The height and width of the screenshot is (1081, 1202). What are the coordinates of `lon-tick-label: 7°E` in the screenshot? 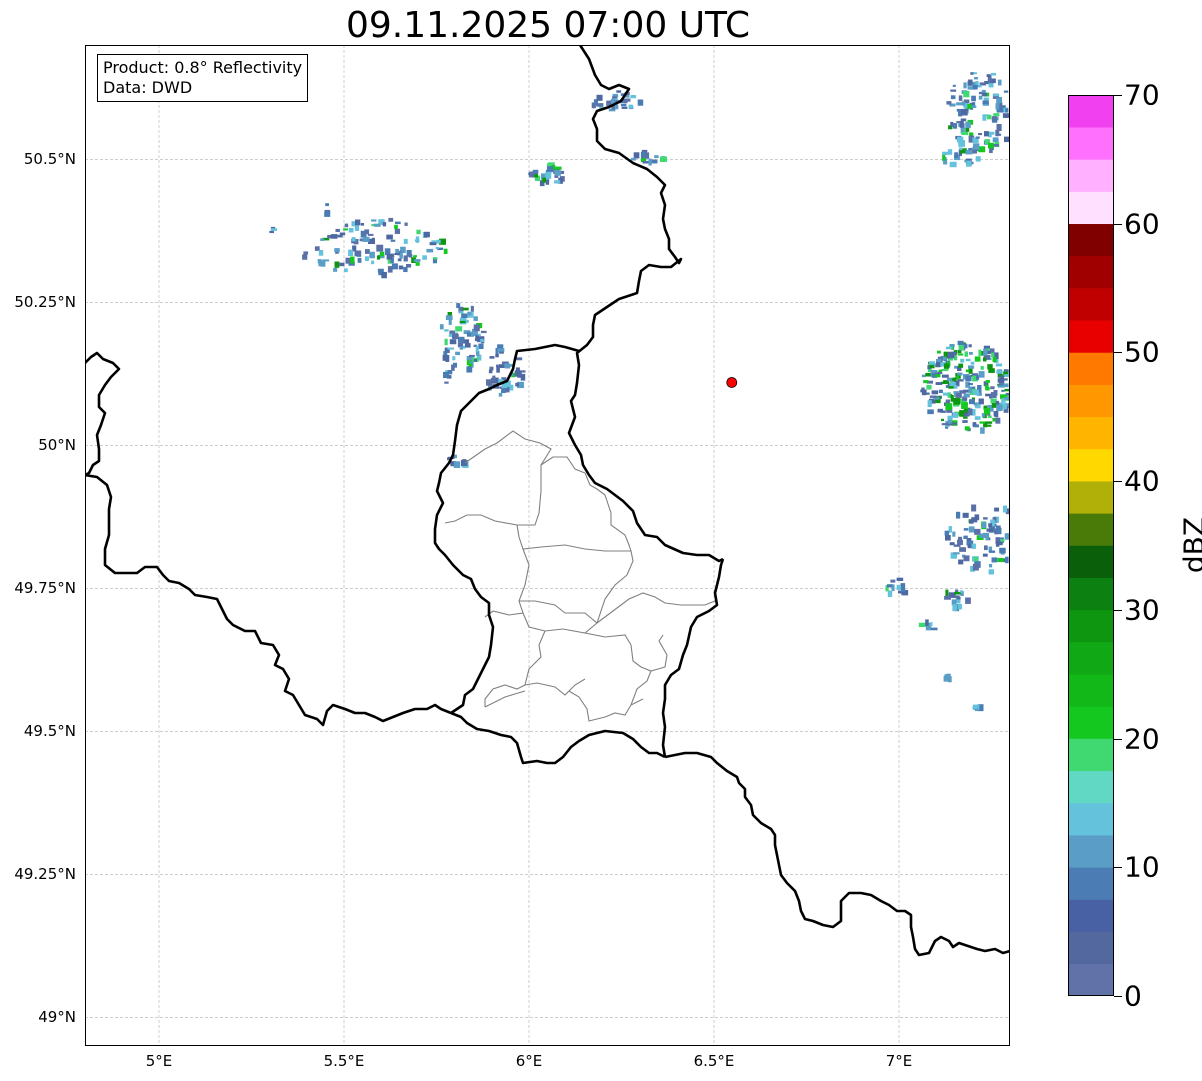 It's located at (899, 1061).